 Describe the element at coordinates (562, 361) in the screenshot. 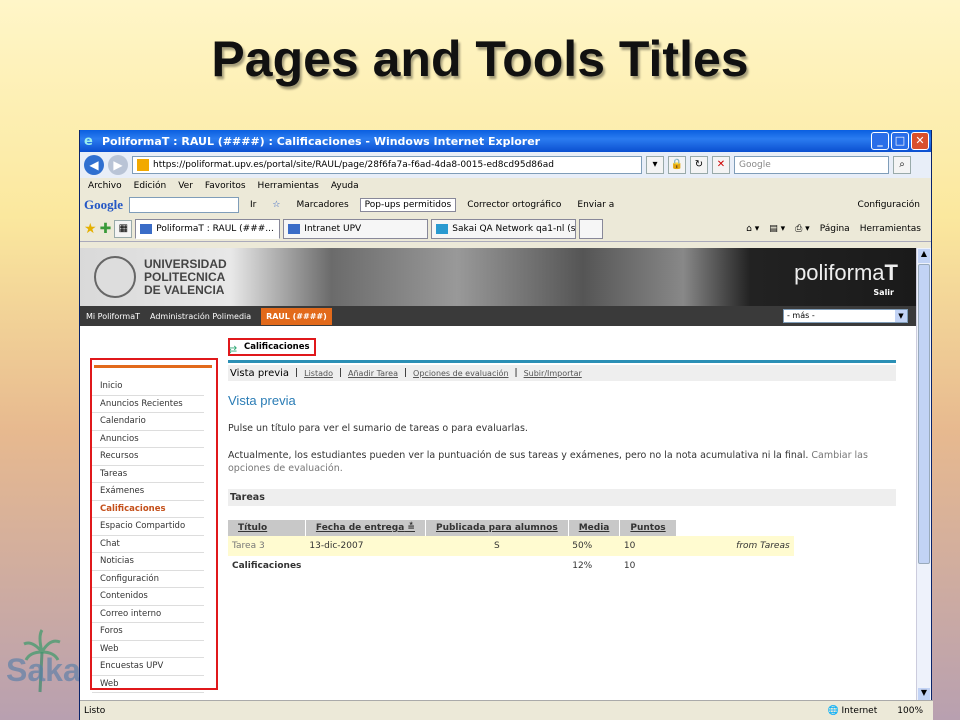

I see `tool-header-rule` at that location.